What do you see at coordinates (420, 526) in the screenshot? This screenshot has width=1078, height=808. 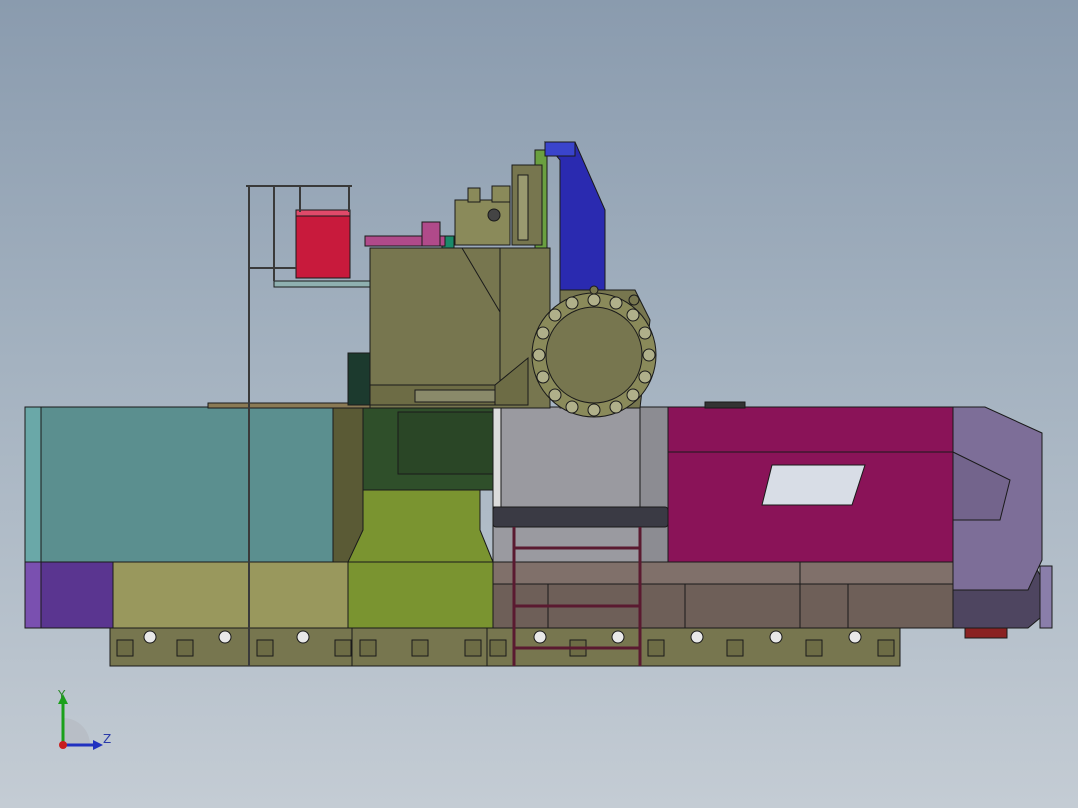 I see `lime-chute` at bounding box center [420, 526].